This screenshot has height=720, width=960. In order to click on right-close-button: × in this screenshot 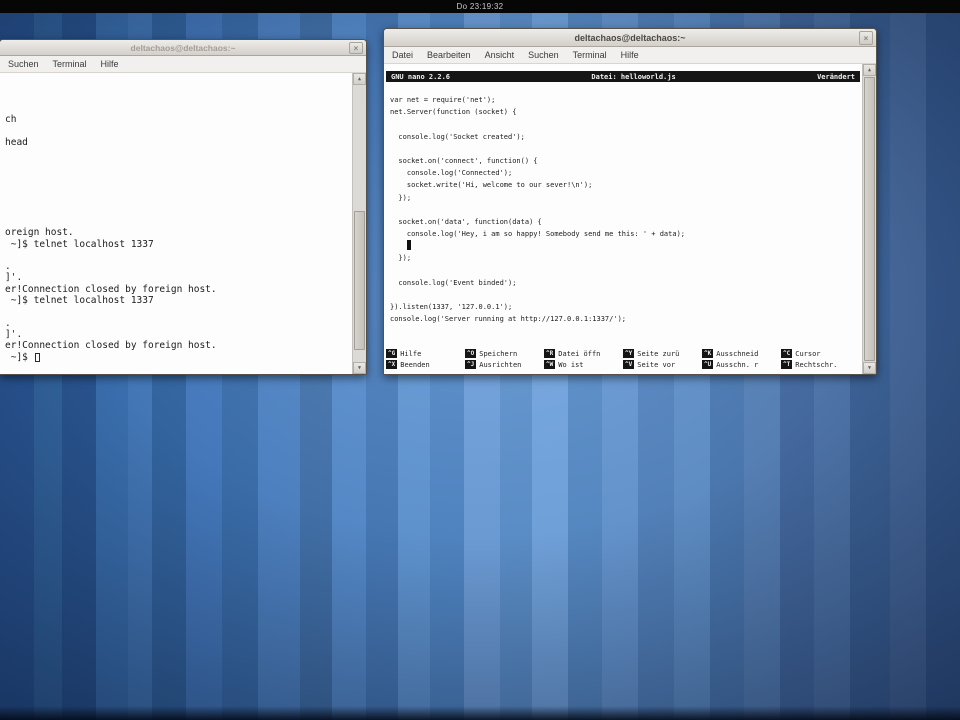, I will do `click(866, 38)`.